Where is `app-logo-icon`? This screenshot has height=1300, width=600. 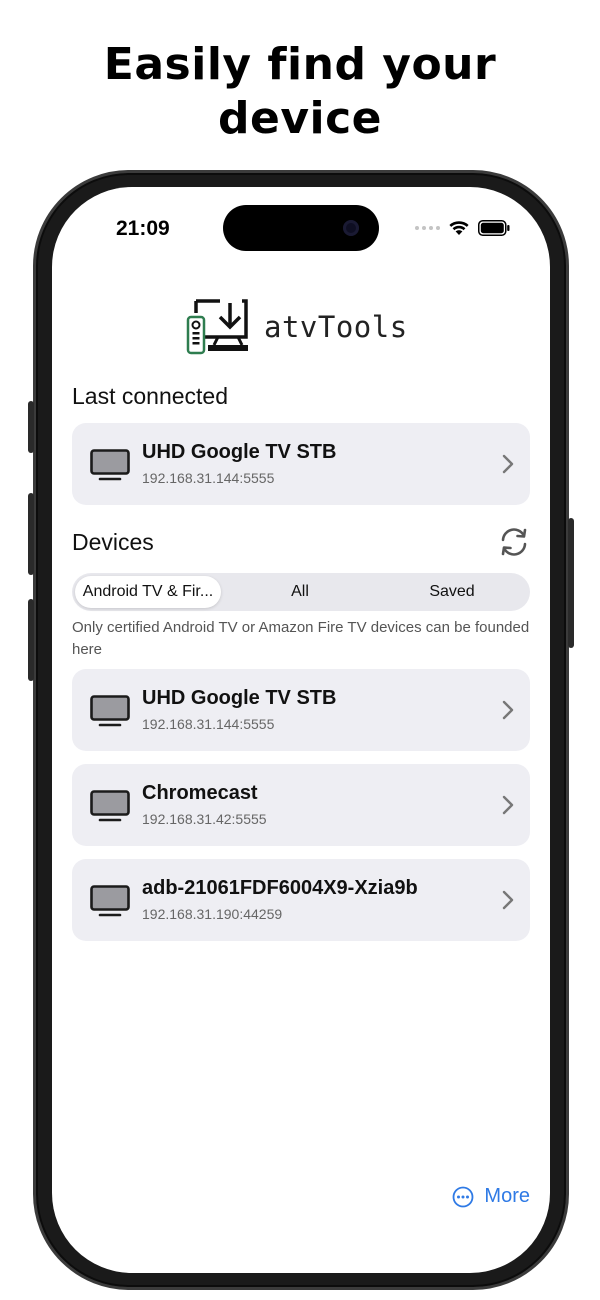 app-logo-icon is located at coordinates (217, 327).